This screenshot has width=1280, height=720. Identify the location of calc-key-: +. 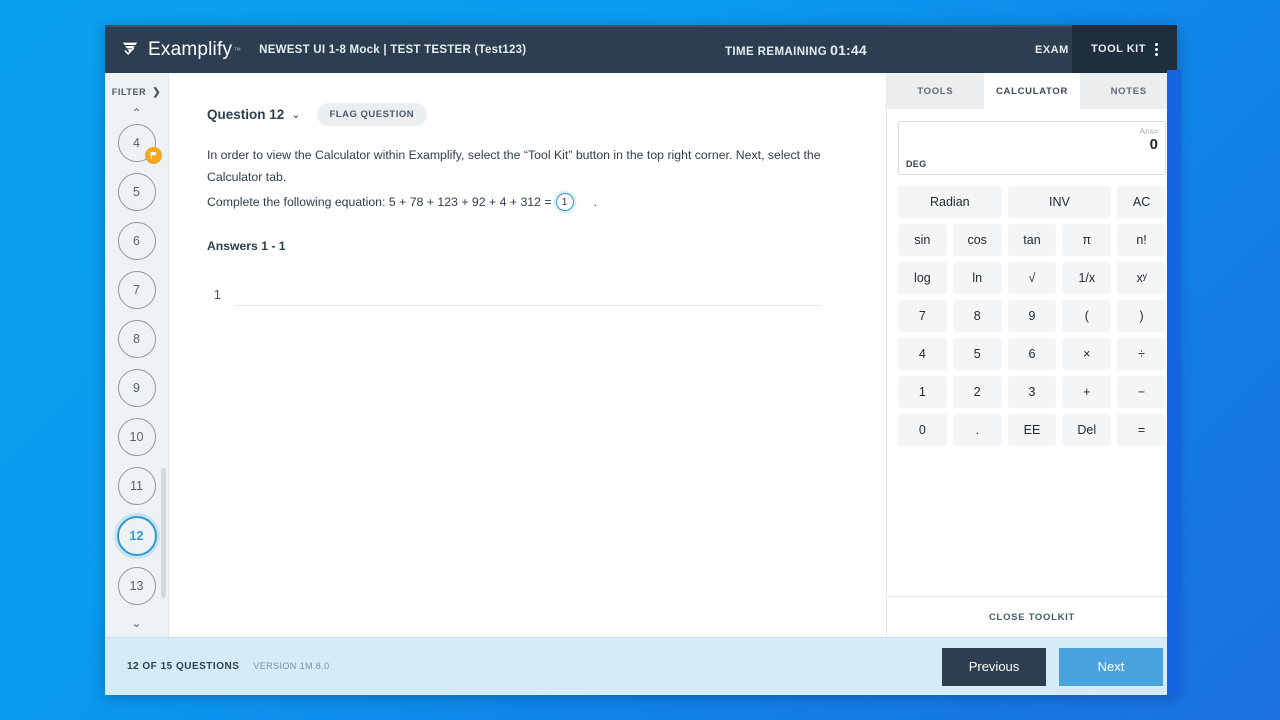
(1087, 392).